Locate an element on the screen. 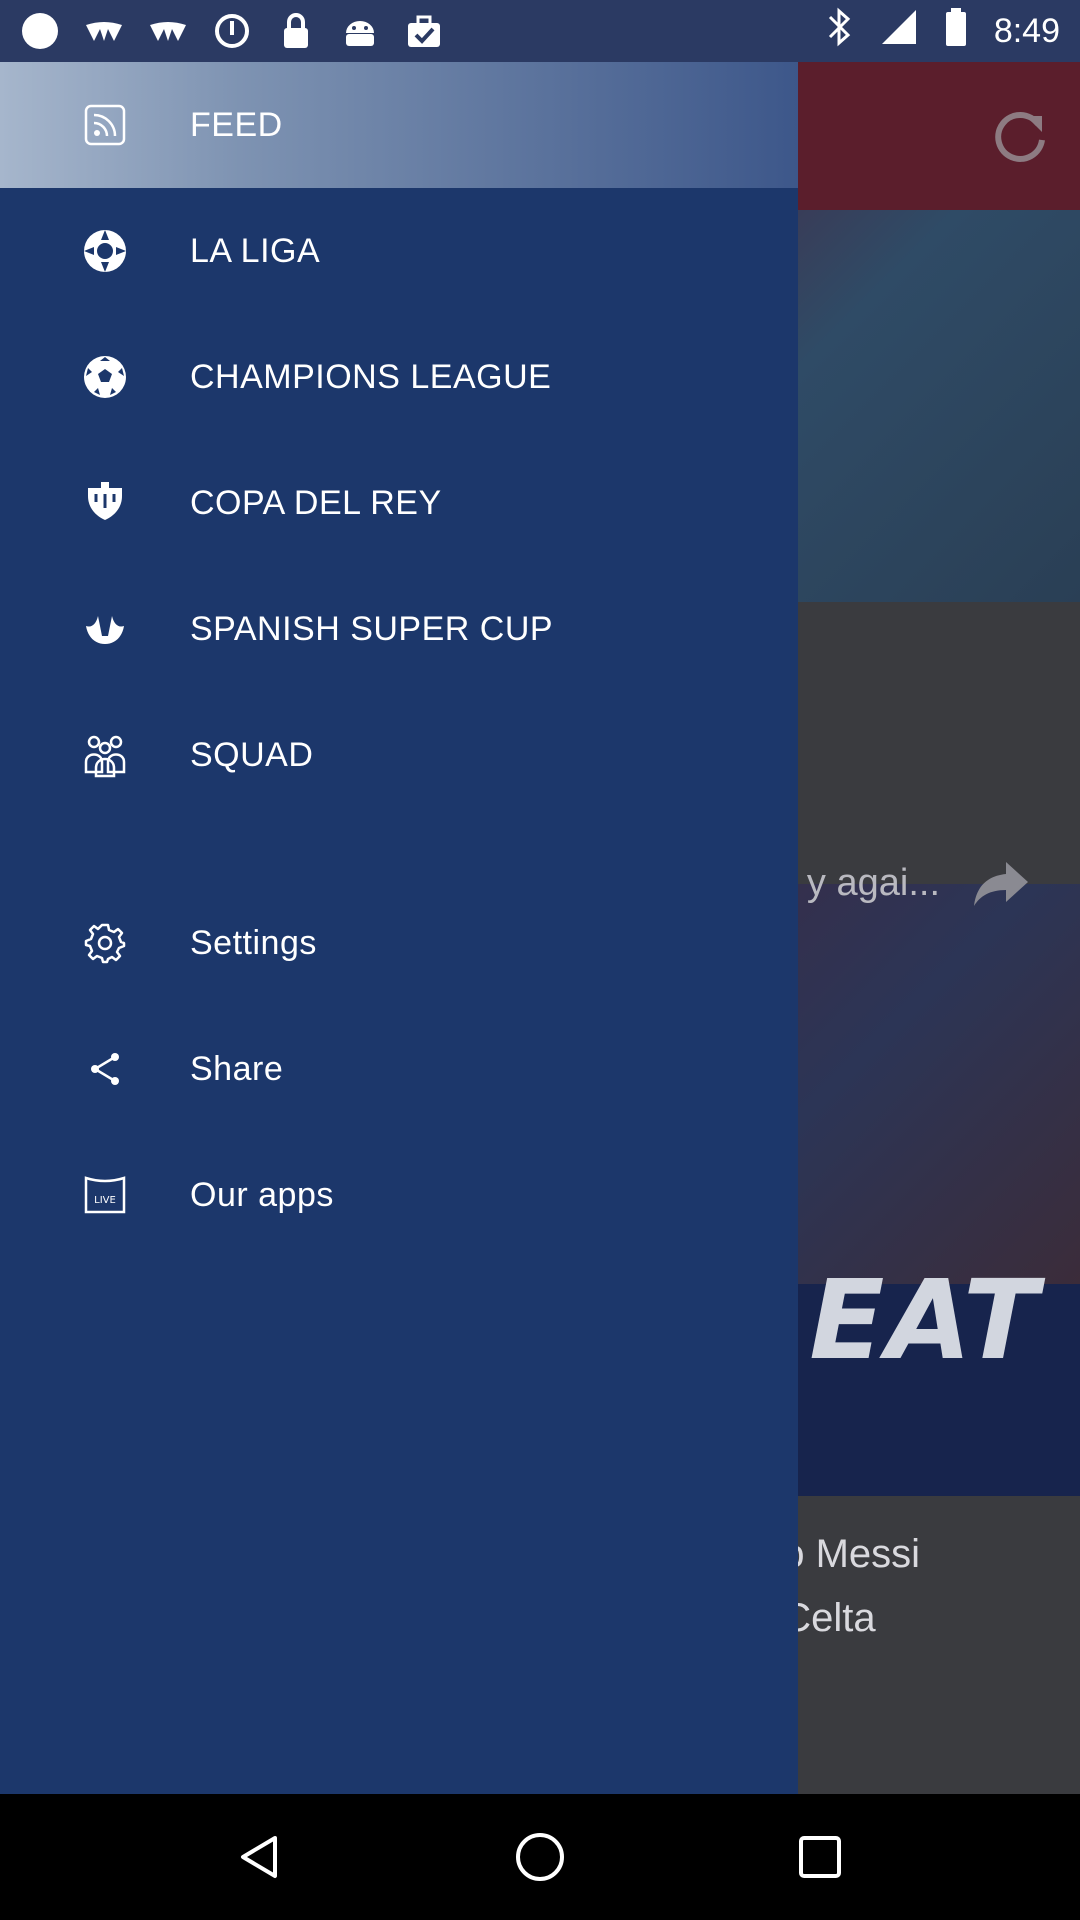 The width and height of the screenshot is (1080, 1920). laliga-logo-icon is located at coordinates (105, 251).